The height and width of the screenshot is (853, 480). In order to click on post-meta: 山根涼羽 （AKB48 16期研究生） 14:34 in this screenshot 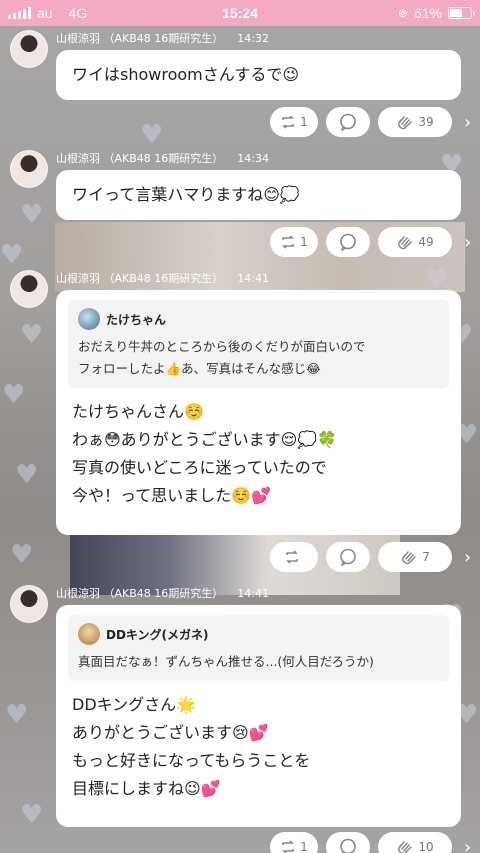, I will do `click(162, 158)`.